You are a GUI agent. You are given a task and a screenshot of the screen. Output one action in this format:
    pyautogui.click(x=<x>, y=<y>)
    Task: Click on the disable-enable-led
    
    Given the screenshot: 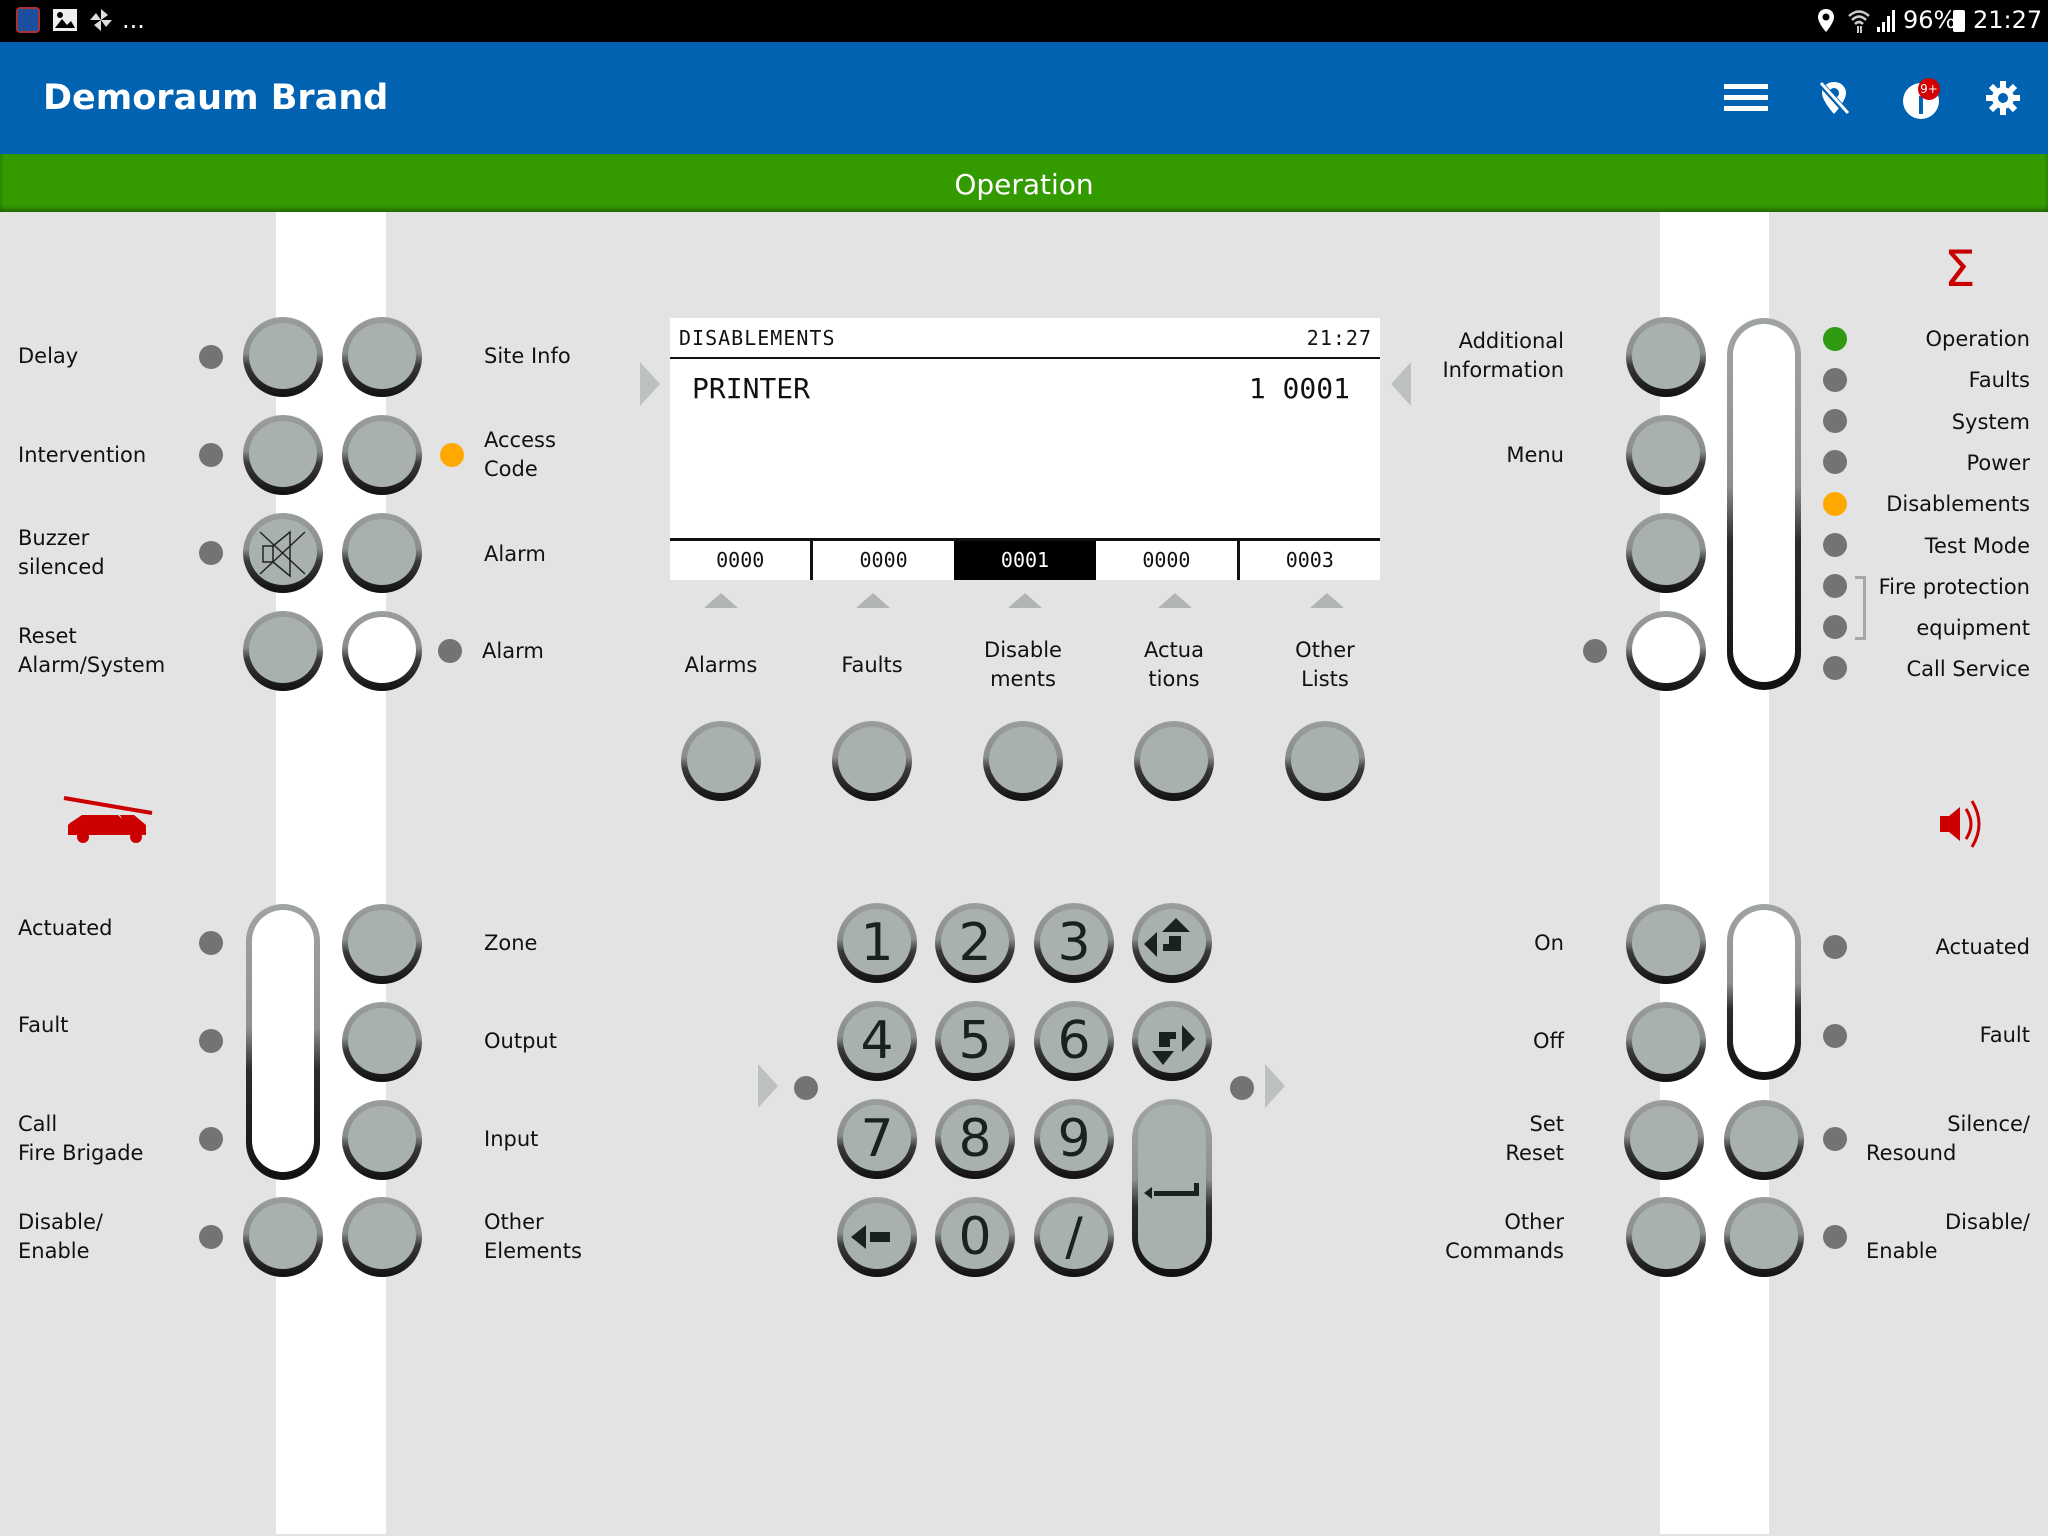 What is the action you would take?
    pyautogui.click(x=211, y=1237)
    